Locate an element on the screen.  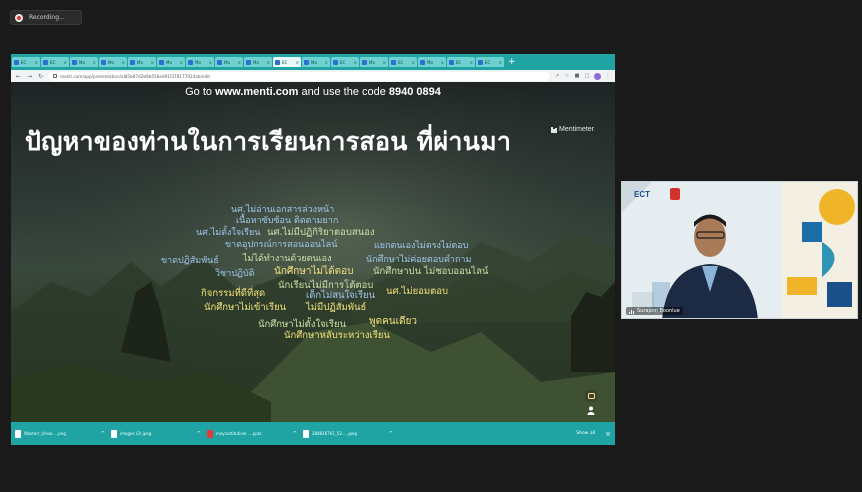
record-icon is located at coordinates (19, 17).